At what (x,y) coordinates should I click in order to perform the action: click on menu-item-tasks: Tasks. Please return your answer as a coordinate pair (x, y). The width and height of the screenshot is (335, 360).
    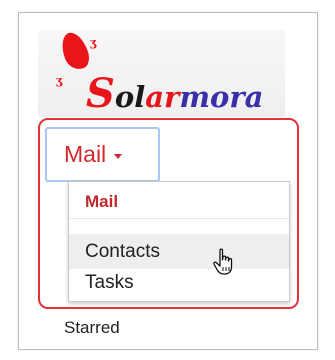
    Looking at the image, I should click on (179, 283).